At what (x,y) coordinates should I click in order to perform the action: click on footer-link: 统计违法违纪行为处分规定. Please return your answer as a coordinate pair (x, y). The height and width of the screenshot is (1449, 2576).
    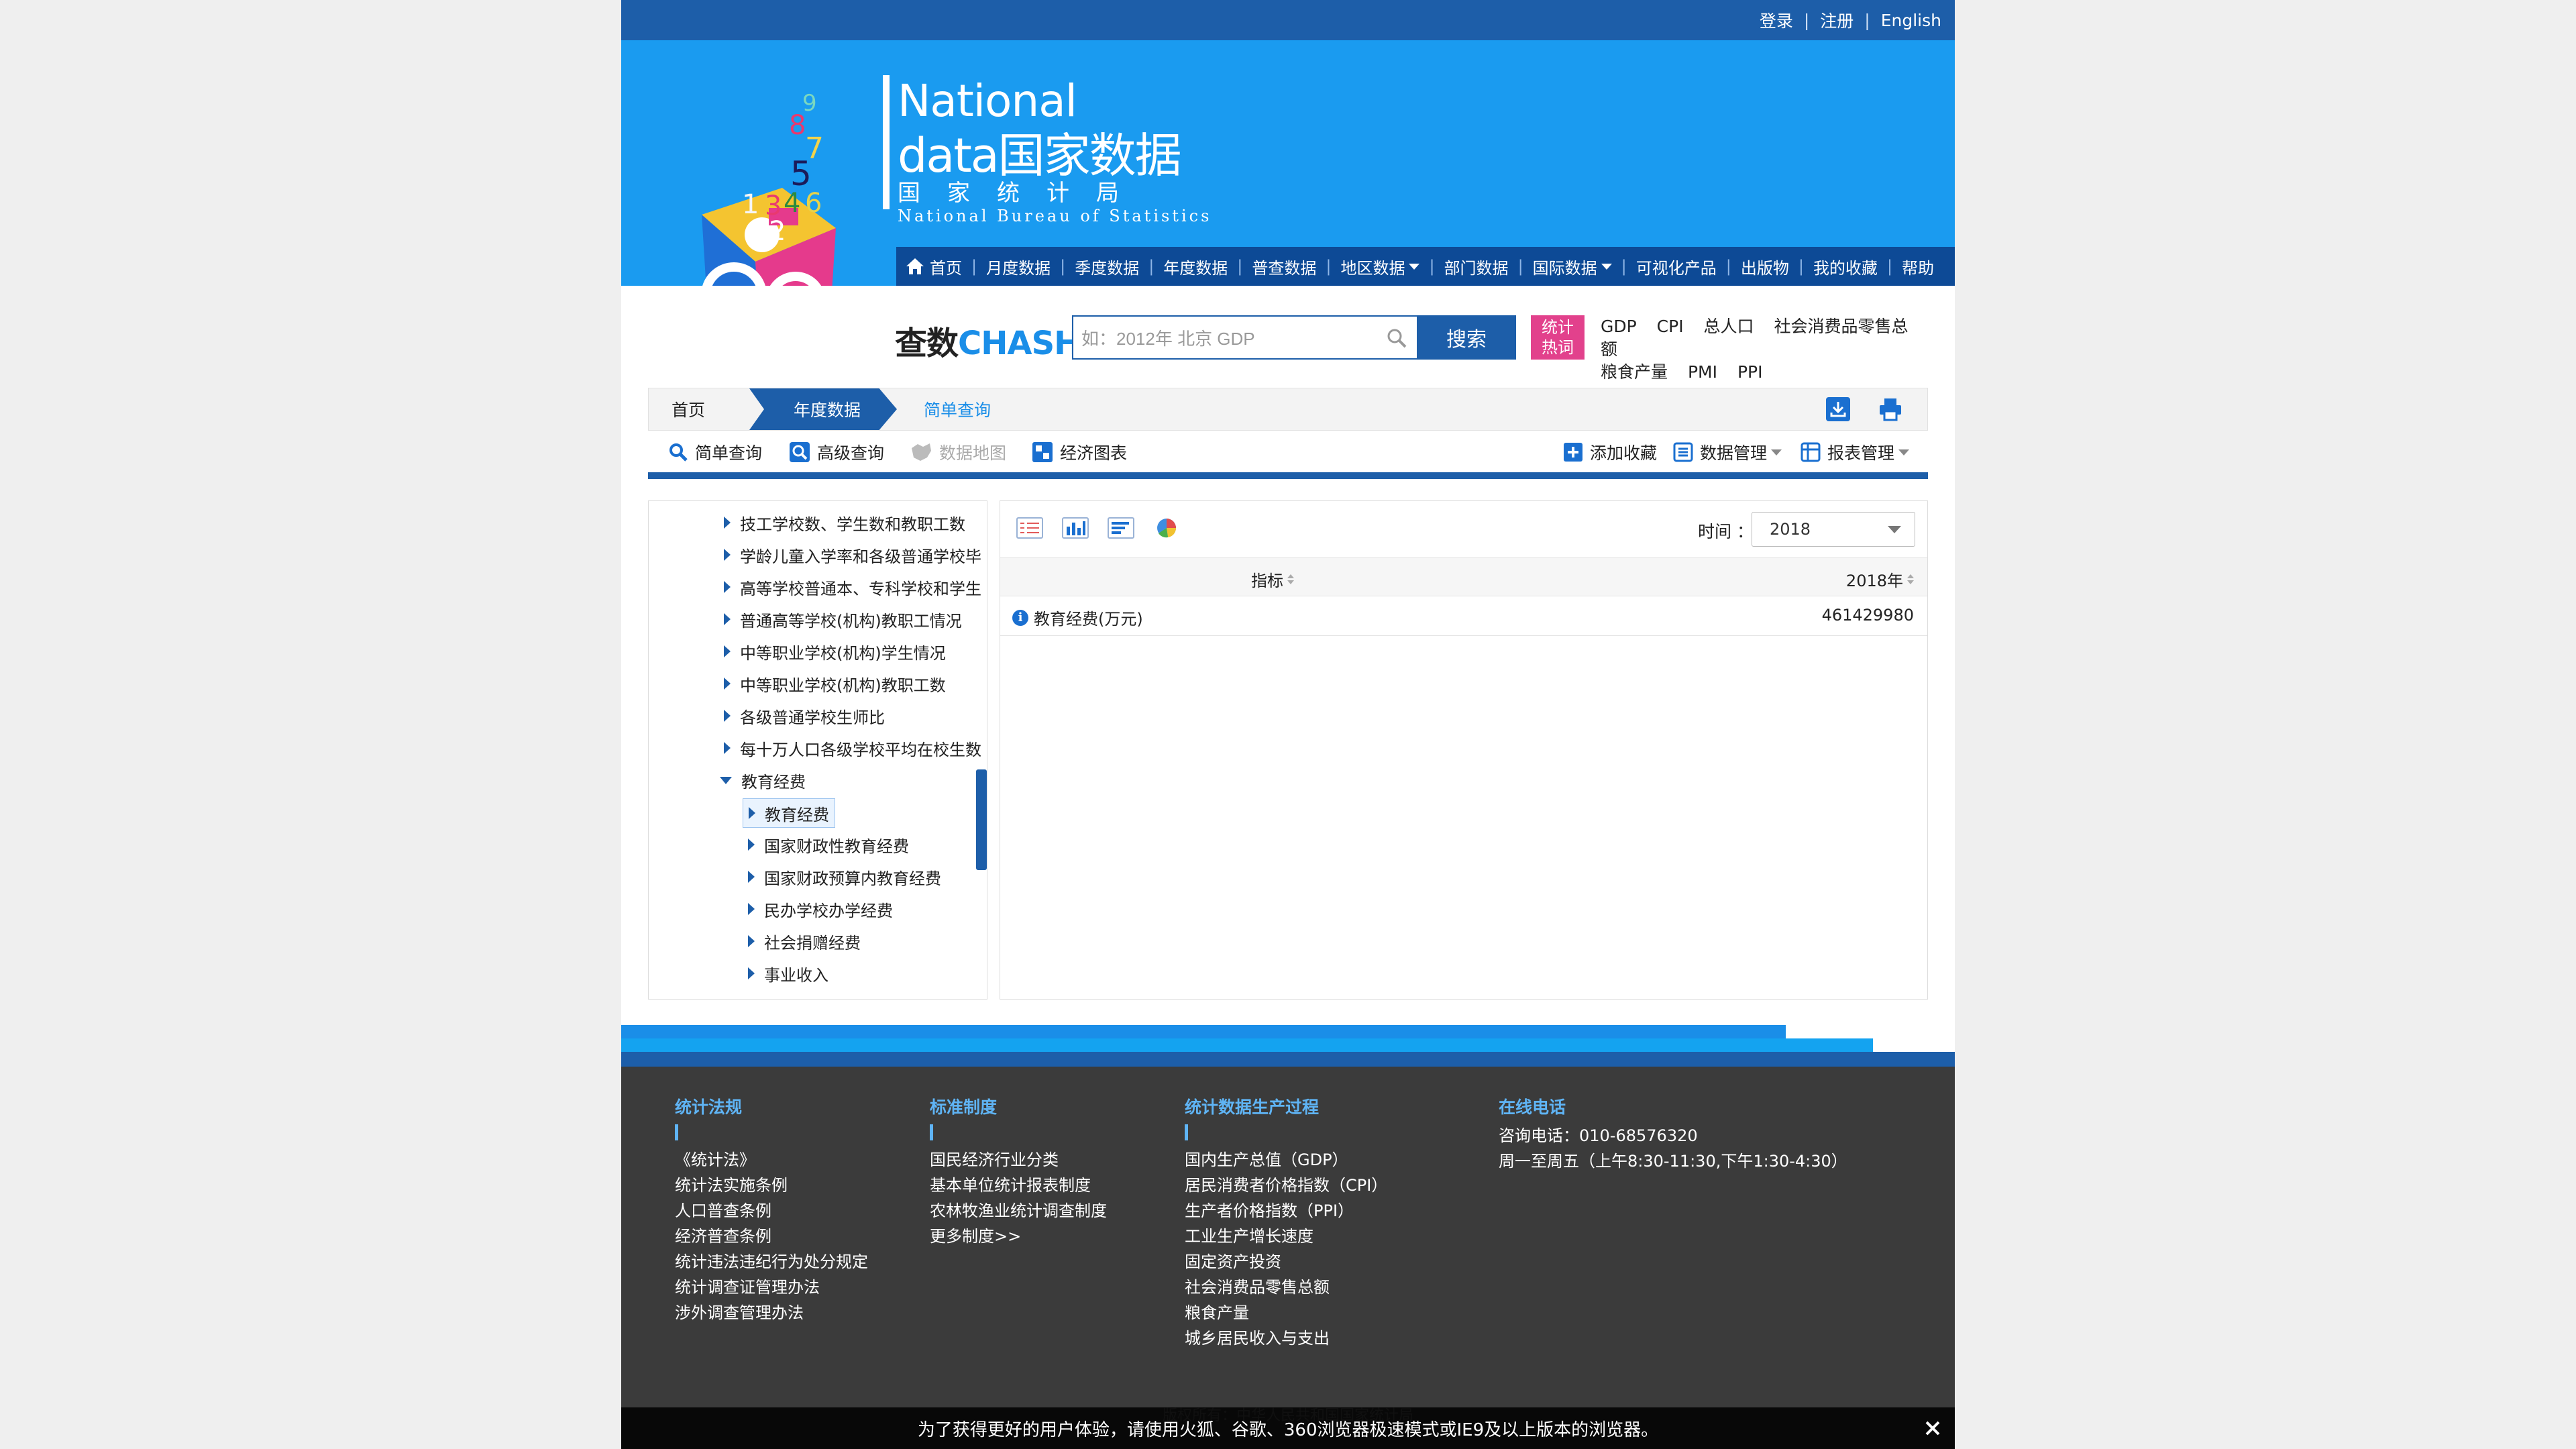
    Looking at the image, I should click on (771, 1262).